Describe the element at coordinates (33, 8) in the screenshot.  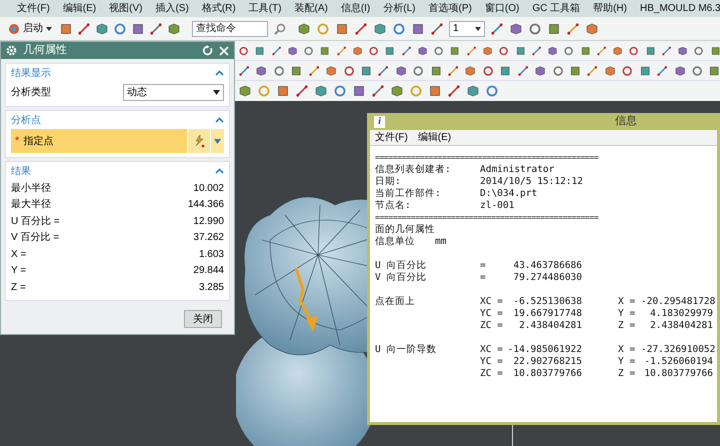
I see `menu-item: 文件(F)` at that location.